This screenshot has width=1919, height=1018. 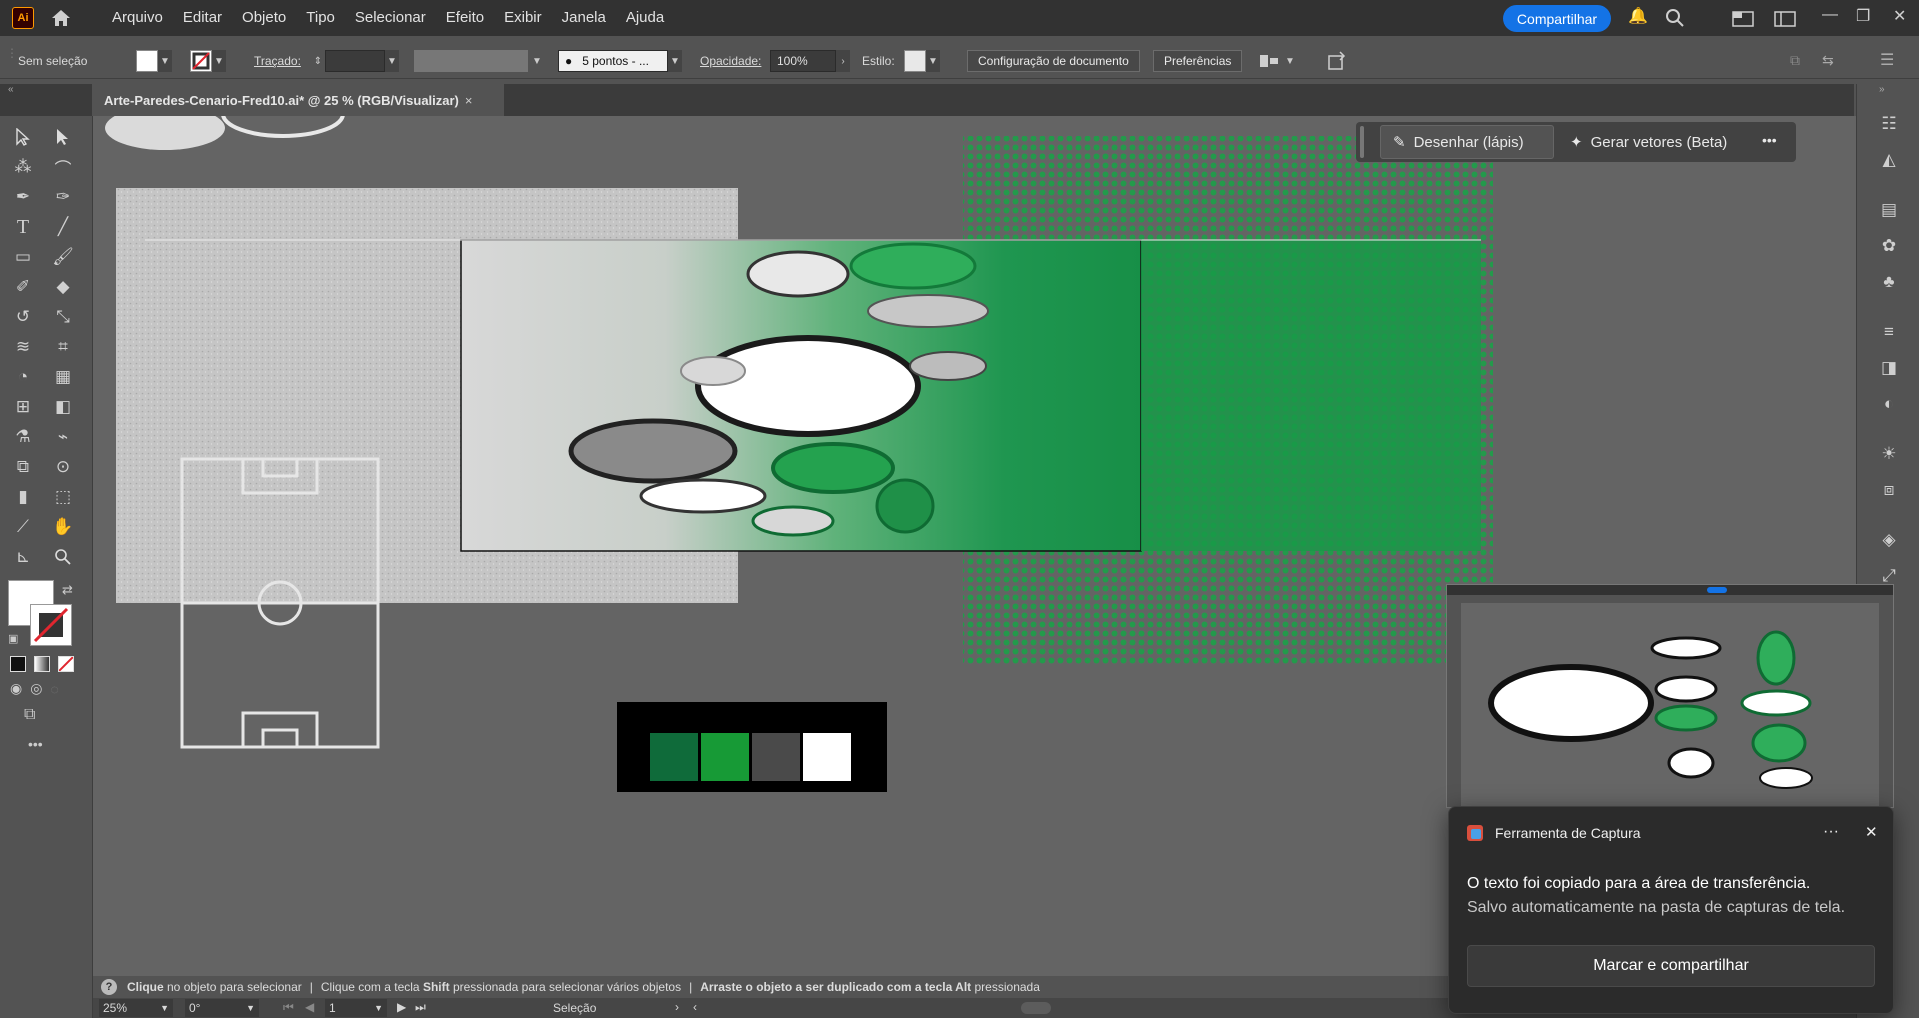 I want to click on transform-icon: ⧉, so click(x=1795, y=60).